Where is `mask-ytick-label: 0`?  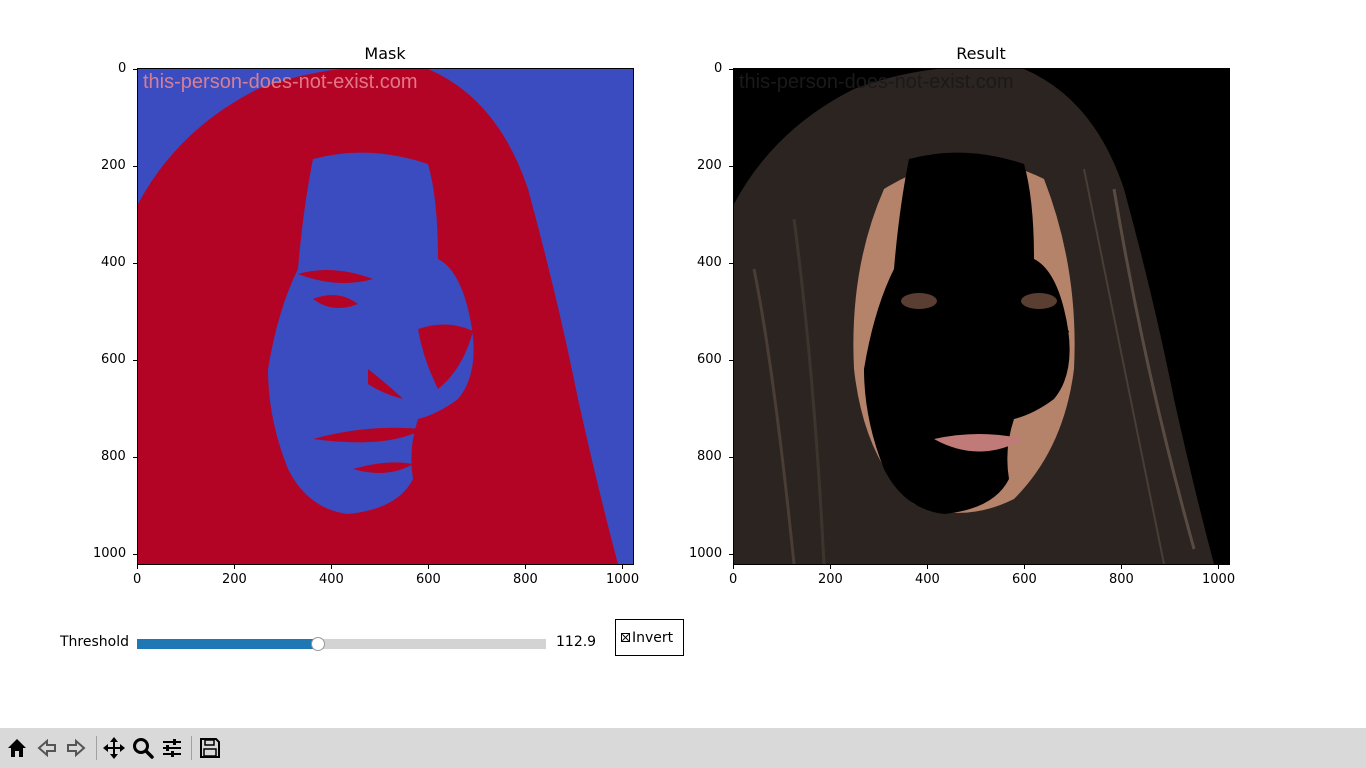 mask-ytick-label: 0 is located at coordinates (122, 68).